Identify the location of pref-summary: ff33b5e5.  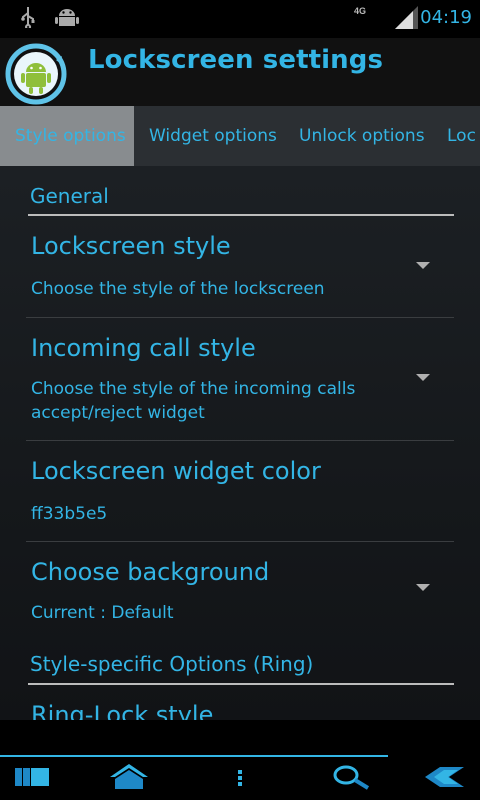
(69, 514).